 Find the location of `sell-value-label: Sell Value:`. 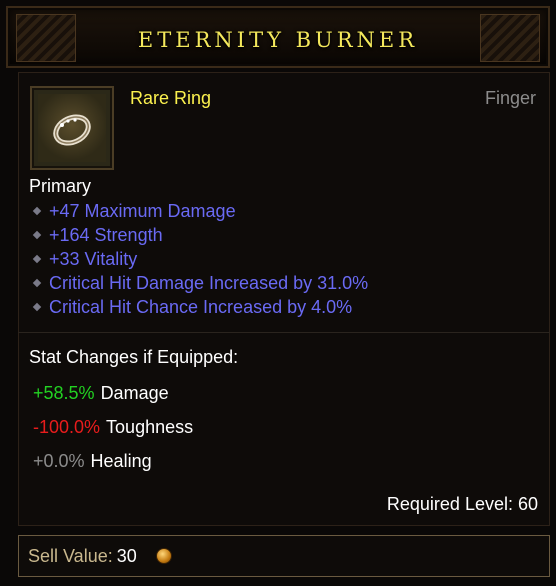

sell-value-label: Sell Value: is located at coordinates (70, 556).